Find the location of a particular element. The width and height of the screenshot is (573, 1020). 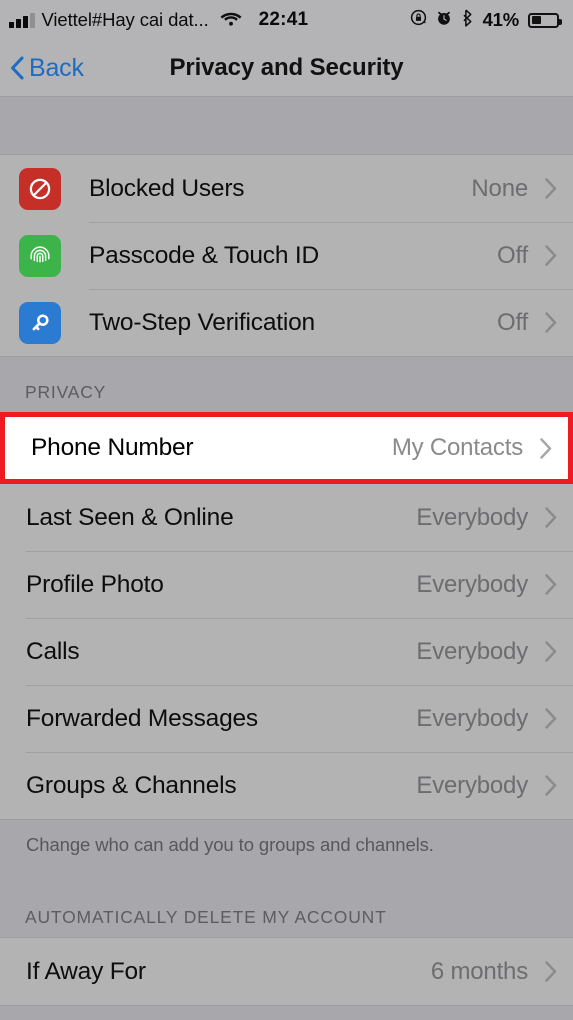

row-label: Profile Photo is located at coordinates (95, 584).